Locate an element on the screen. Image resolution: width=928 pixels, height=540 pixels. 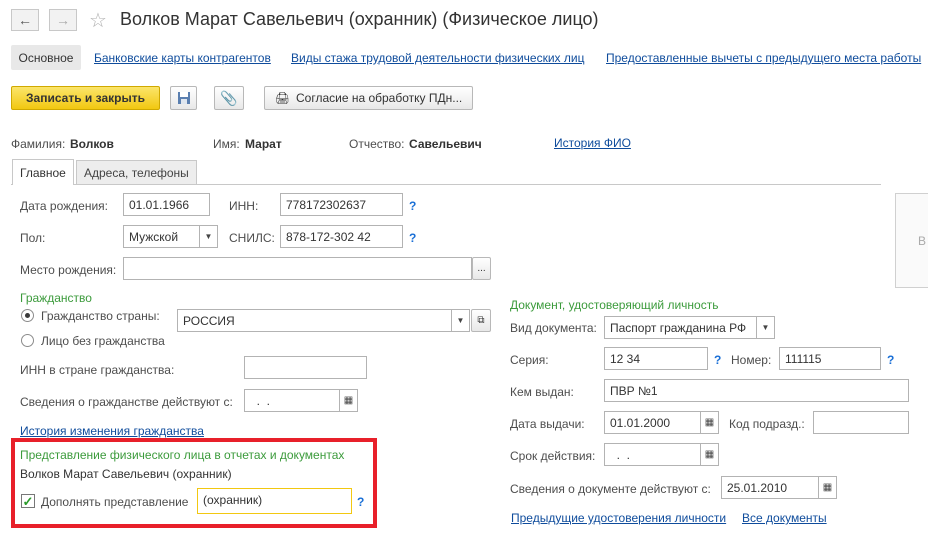
birthplace-label: Место рождения: is located at coordinates (68, 270).